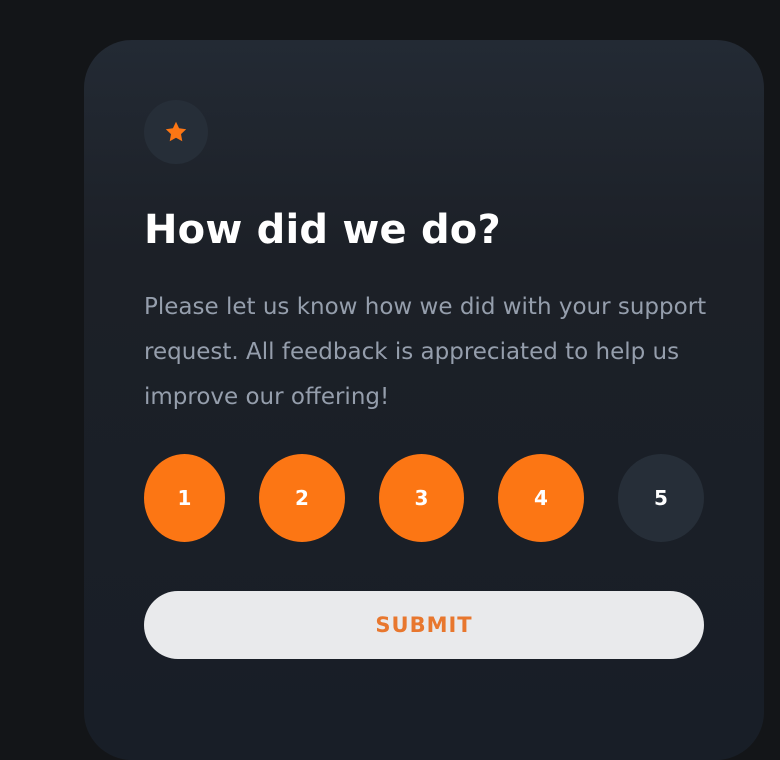 The image size is (780, 760). What do you see at coordinates (302, 498) in the screenshot?
I see `rating-option-2: 2` at bounding box center [302, 498].